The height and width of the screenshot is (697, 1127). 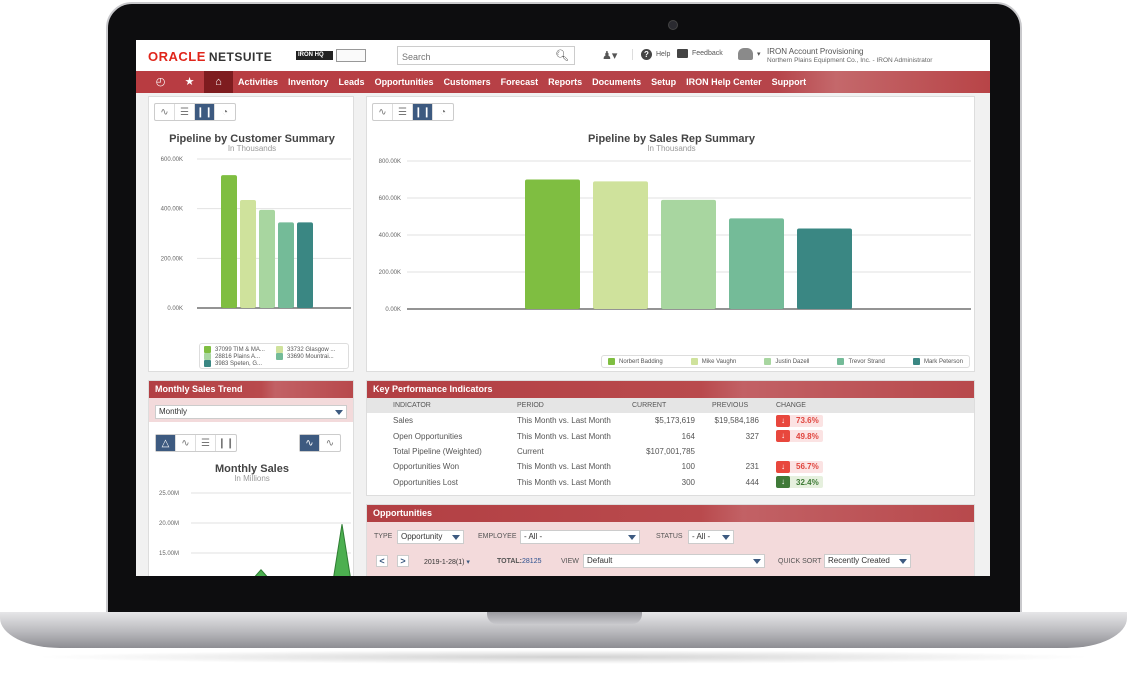 I want to click on kpi-change: ↓ 73.6%, so click(x=866, y=420).